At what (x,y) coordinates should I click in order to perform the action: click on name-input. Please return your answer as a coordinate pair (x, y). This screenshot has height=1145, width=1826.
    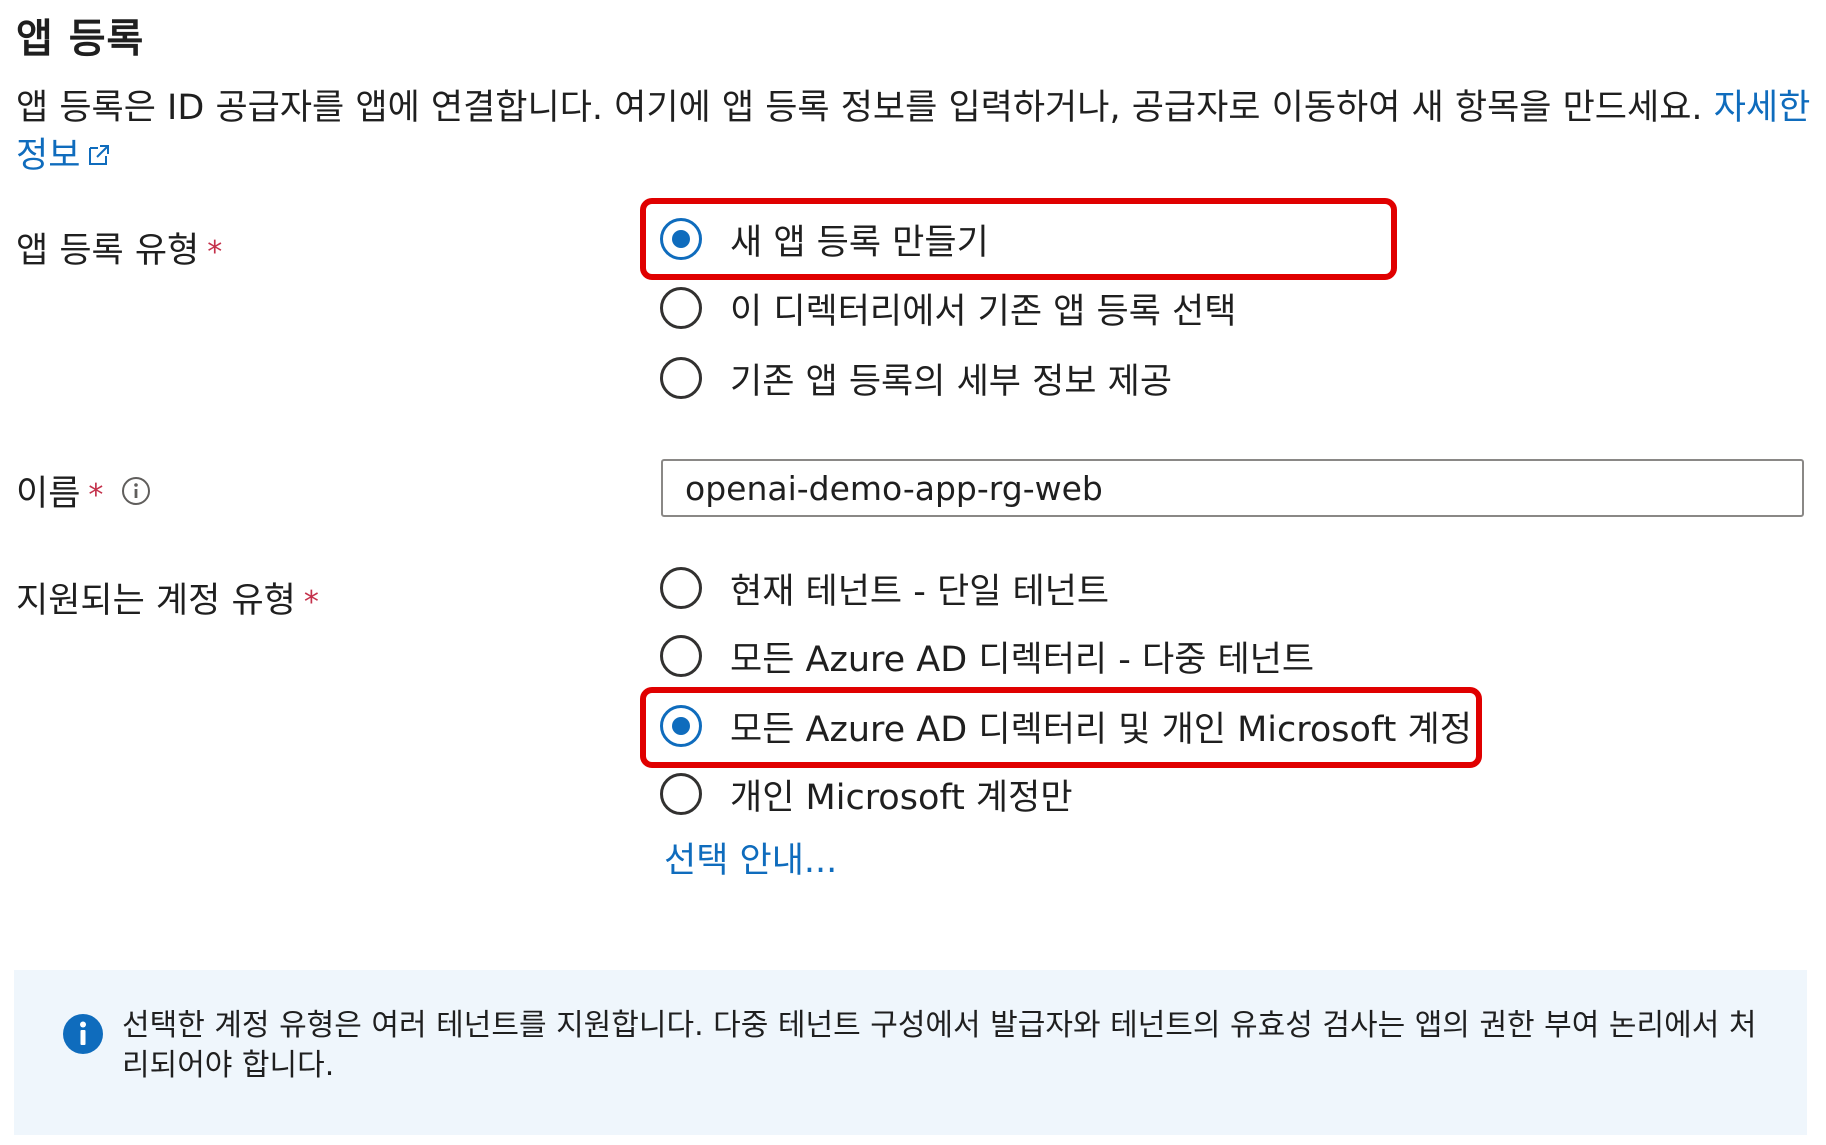
    Looking at the image, I should click on (1232, 488).